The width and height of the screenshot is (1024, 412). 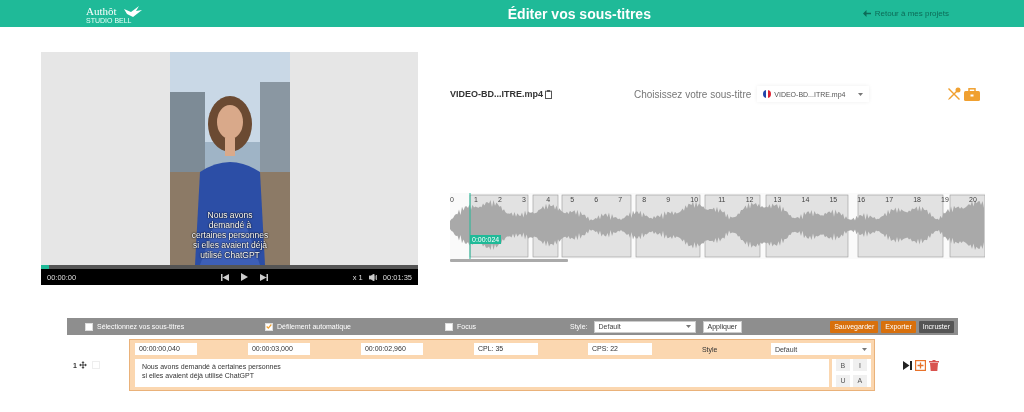 I want to click on back-arrow-icon, so click(x=866, y=13).